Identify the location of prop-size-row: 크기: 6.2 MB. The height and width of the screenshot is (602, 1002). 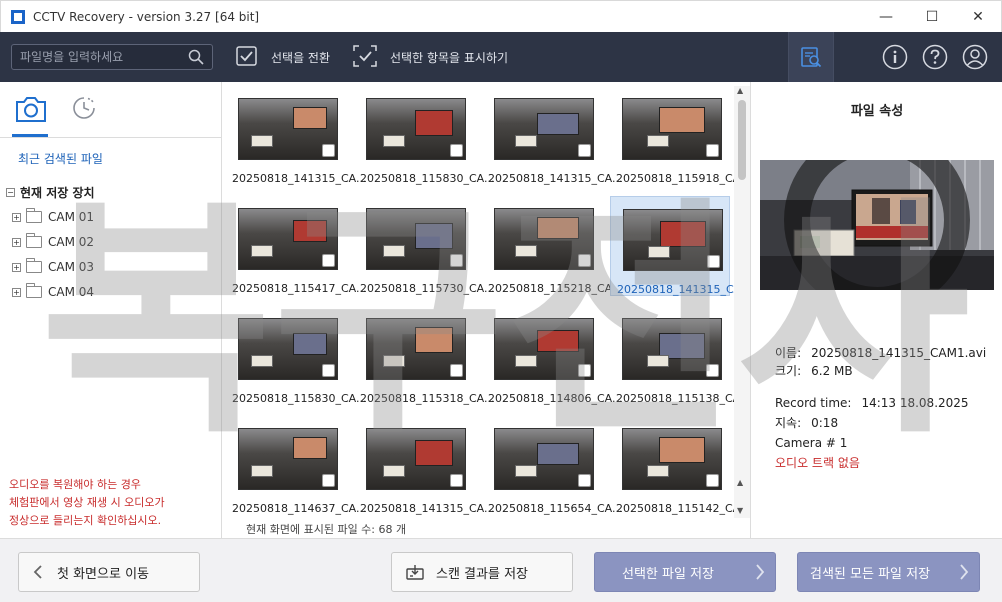
(880, 371).